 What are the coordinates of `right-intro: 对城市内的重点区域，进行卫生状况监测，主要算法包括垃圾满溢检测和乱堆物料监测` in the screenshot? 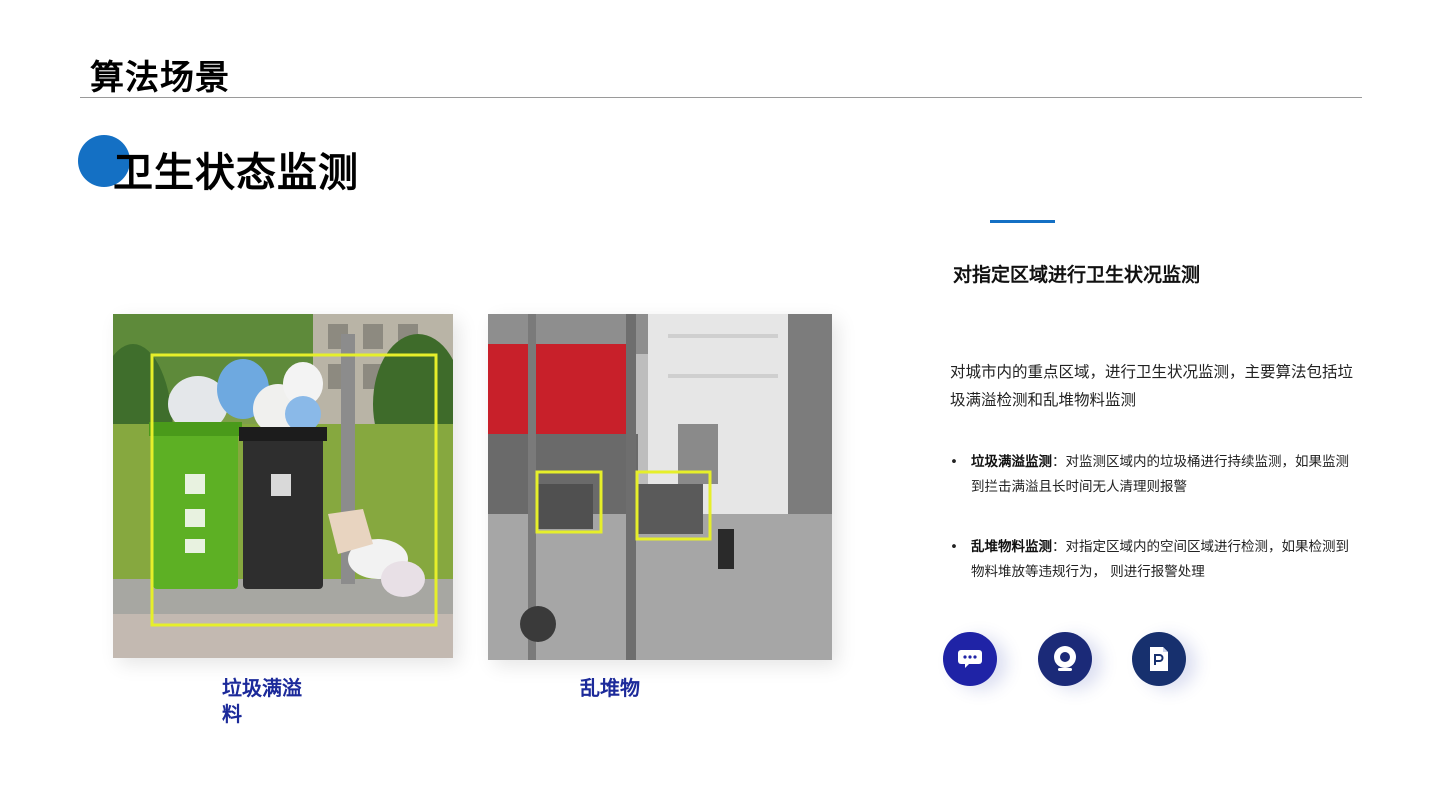 It's located at (1152, 386).